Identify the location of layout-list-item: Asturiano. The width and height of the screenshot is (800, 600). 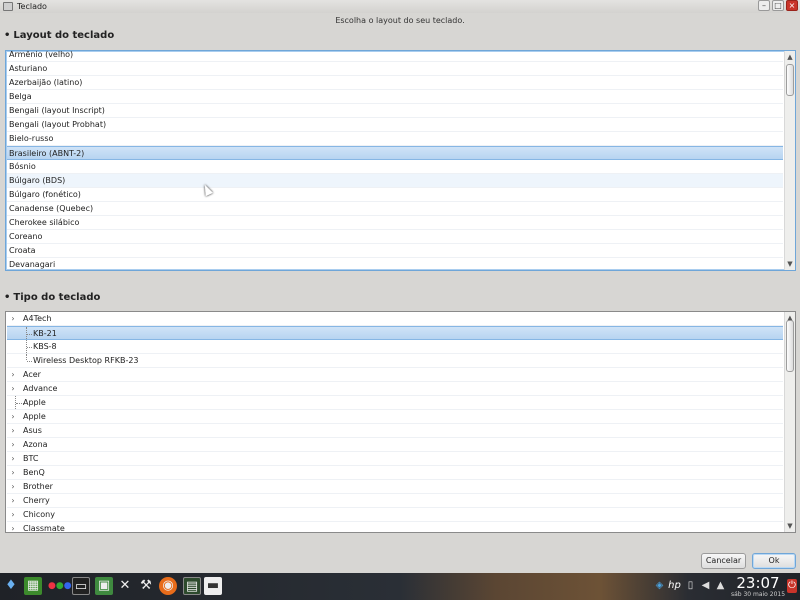
(395, 69).